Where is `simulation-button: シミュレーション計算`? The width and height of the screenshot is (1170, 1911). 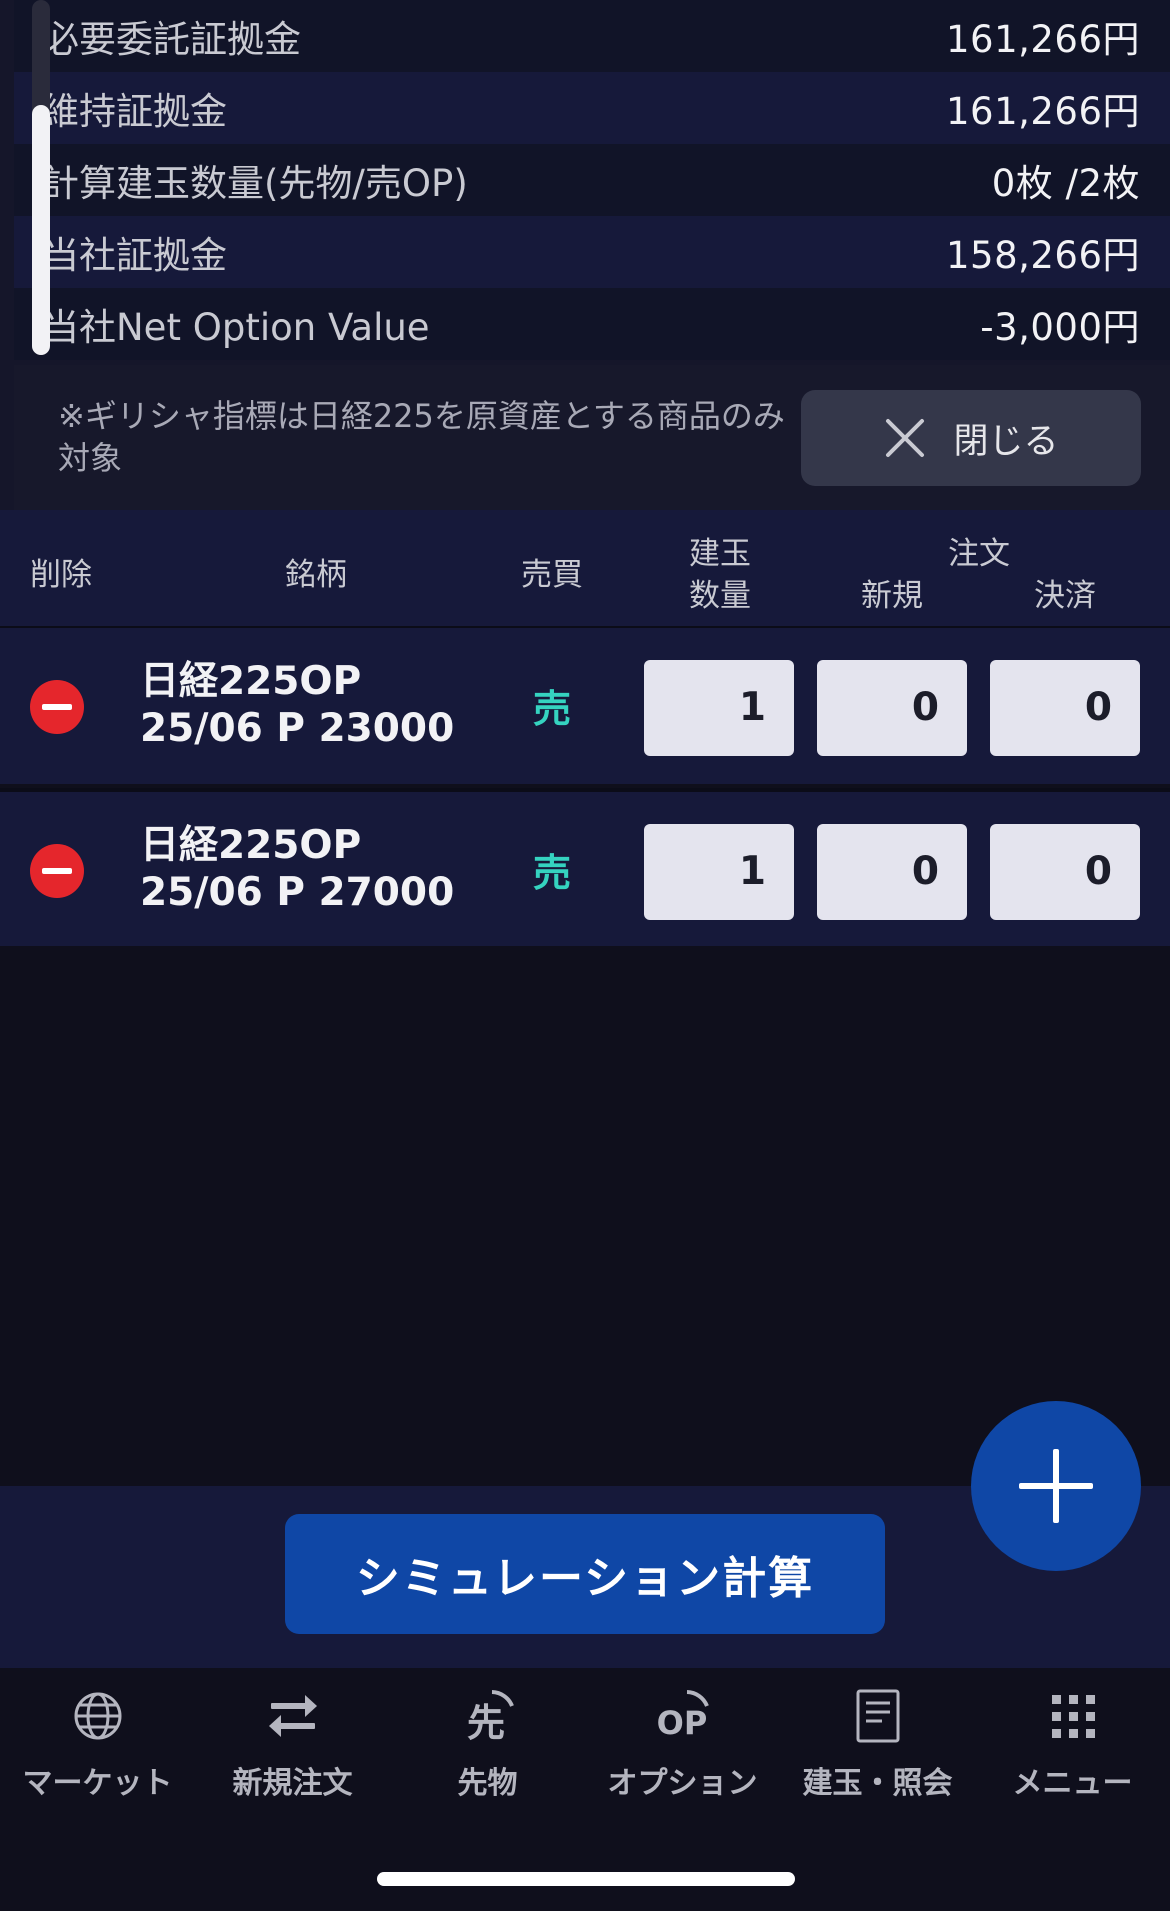
simulation-button: シミュレーション計算 is located at coordinates (585, 1574).